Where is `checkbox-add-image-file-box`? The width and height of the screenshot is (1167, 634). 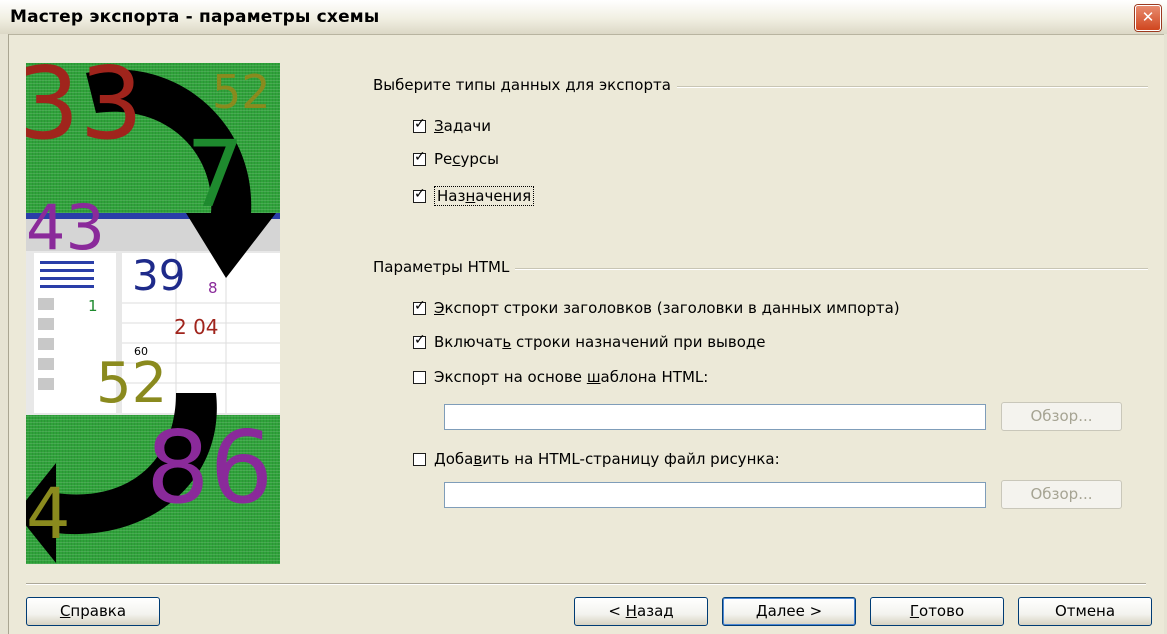
checkbox-add-image-file-box is located at coordinates (419, 459).